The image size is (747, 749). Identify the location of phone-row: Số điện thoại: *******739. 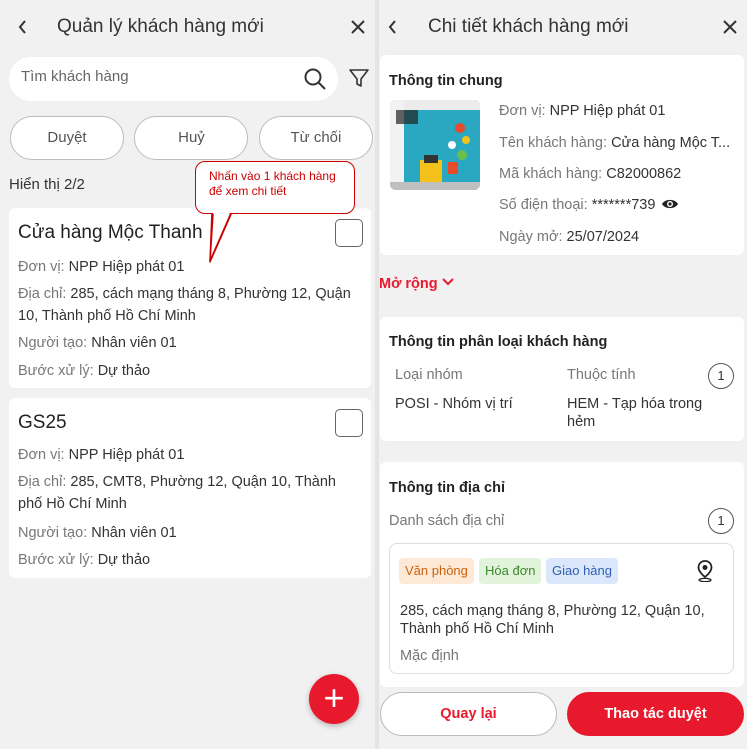
(589, 205).